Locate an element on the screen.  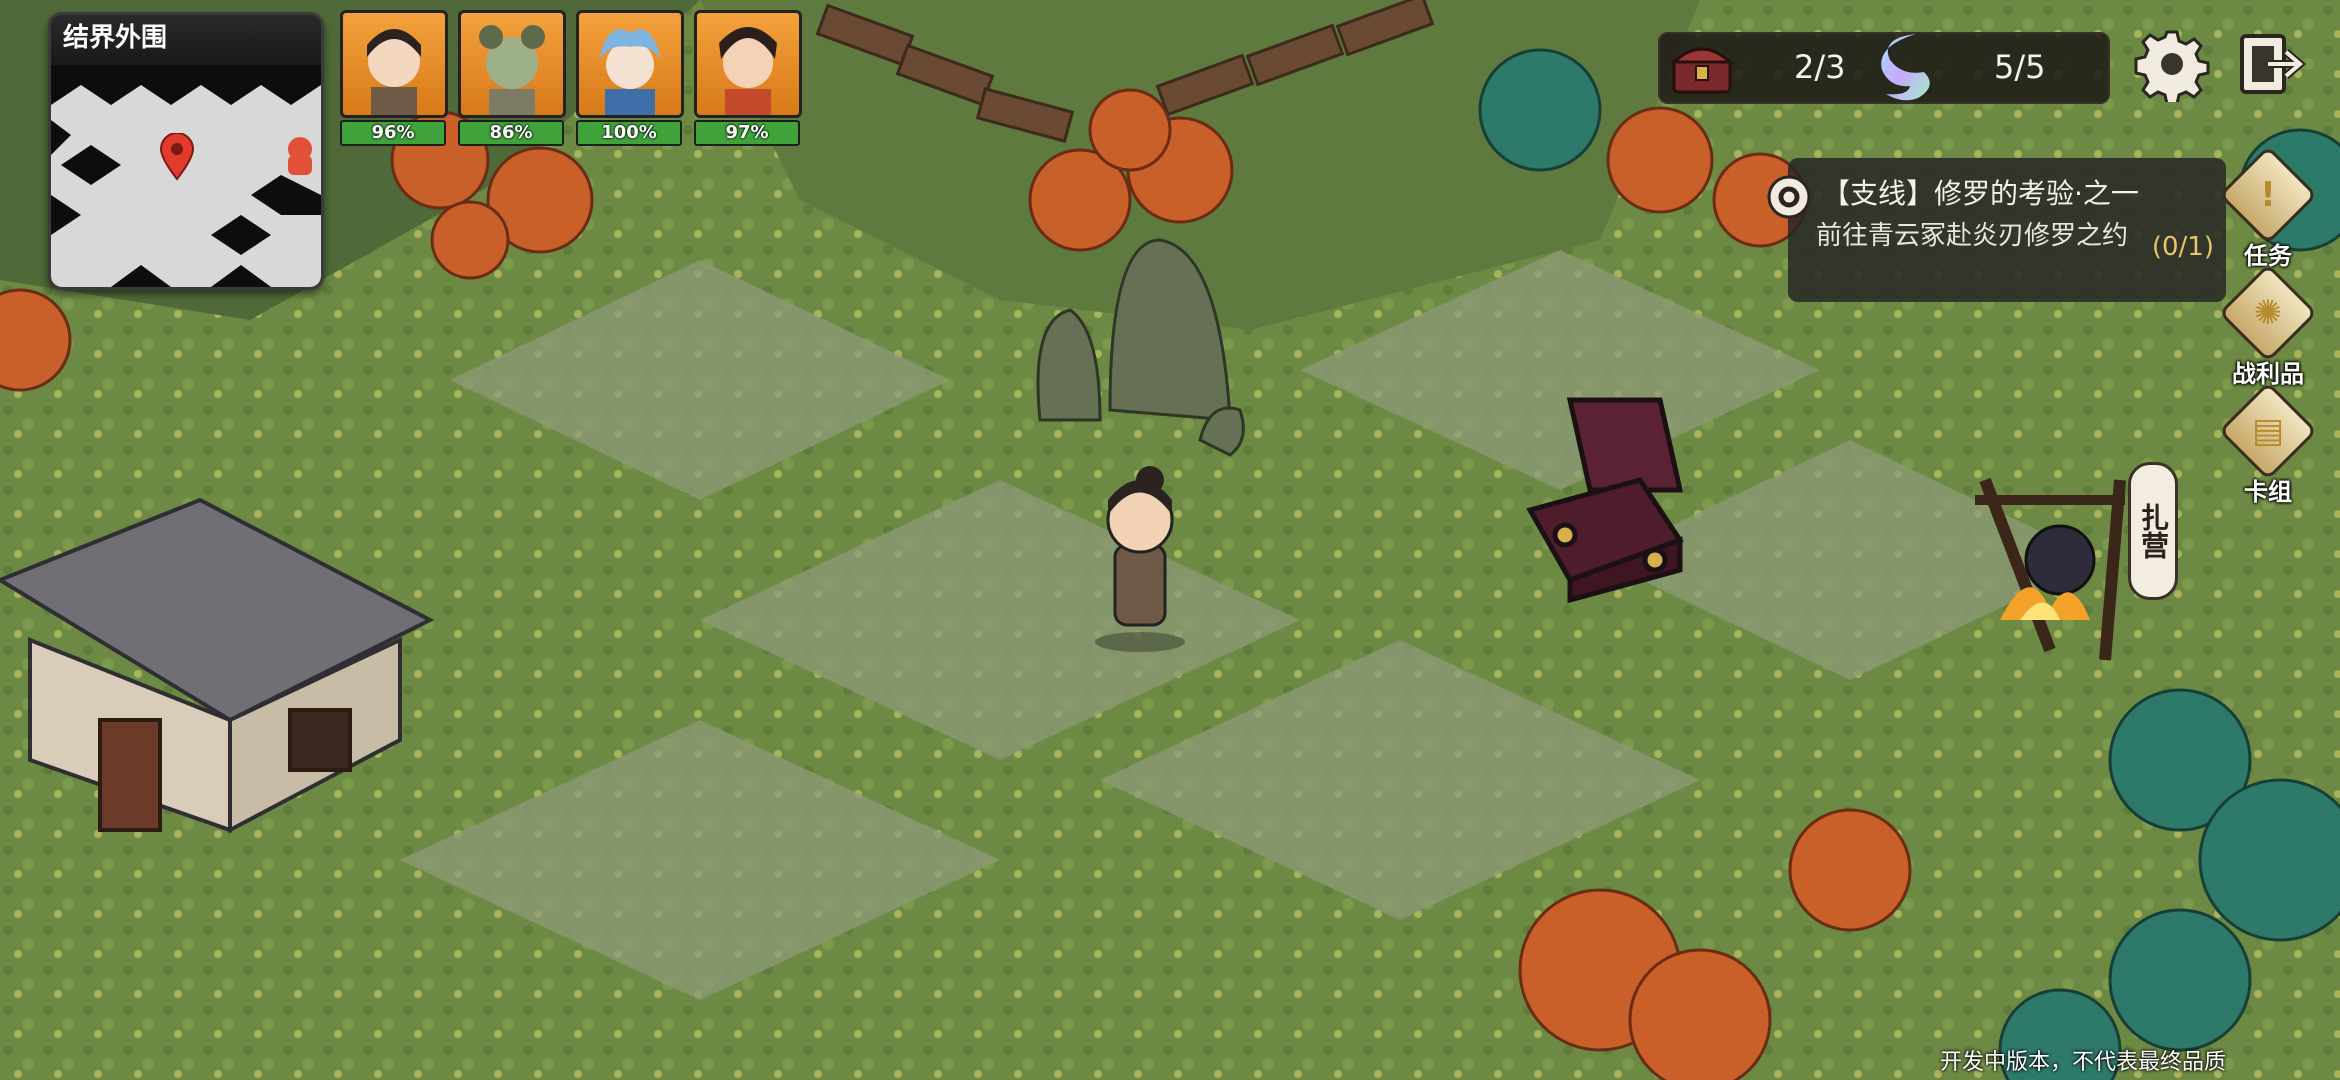
minimap: 结界外围 is located at coordinates (186, 151).